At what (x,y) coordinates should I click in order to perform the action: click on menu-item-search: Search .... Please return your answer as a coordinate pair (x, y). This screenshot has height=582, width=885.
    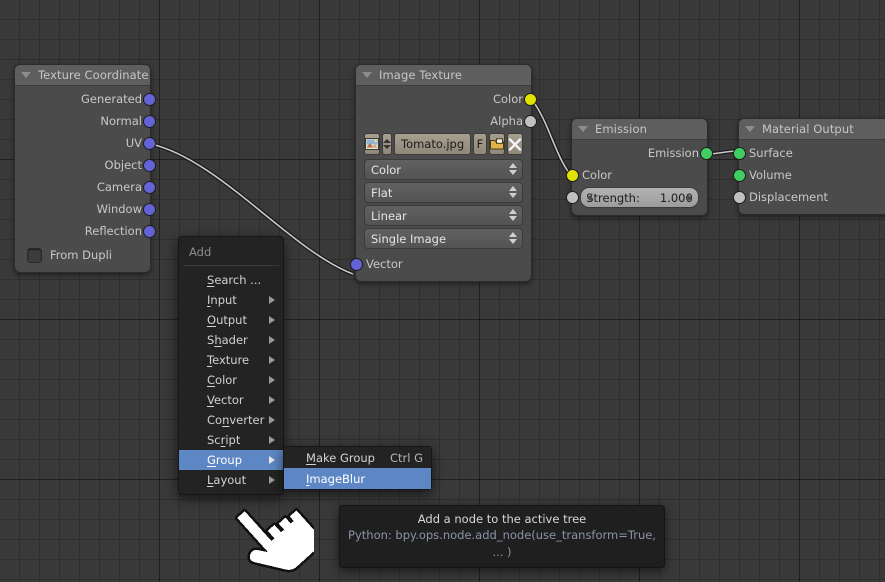
    Looking at the image, I should click on (231, 280).